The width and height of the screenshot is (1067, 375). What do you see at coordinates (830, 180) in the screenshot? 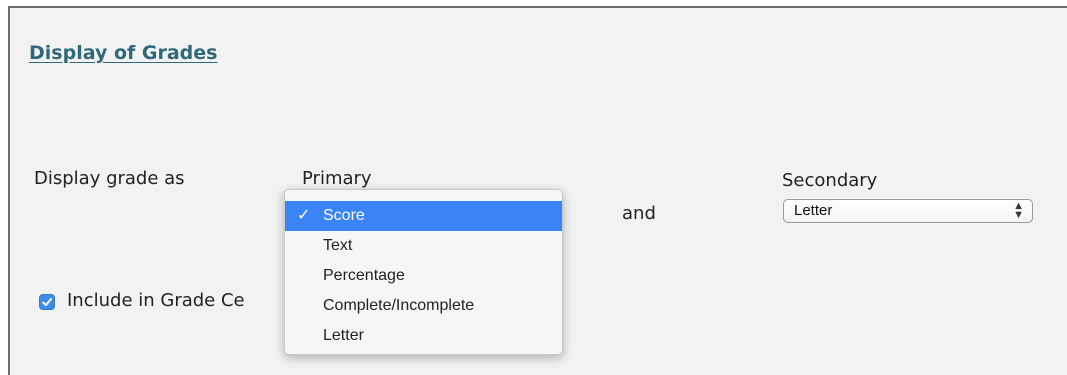
I see `secondary-label: Secondary` at bounding box center [830, 180].